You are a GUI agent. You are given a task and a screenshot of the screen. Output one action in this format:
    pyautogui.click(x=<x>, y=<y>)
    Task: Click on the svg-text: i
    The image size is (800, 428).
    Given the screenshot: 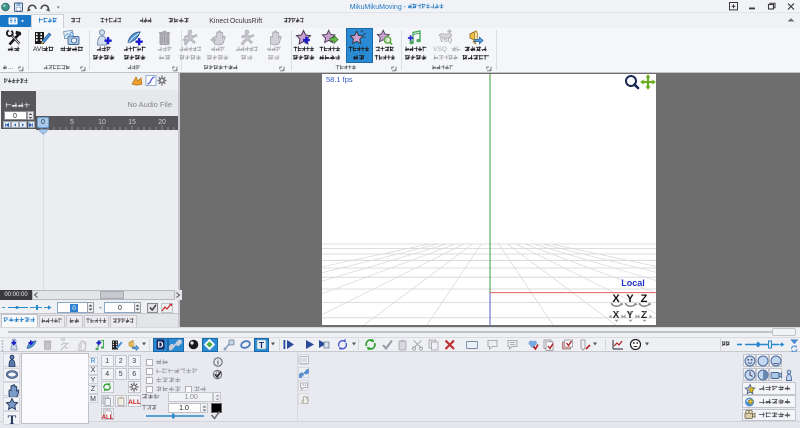 What is the action you would take?
    pyautogui.click(x=218, y=363)
    